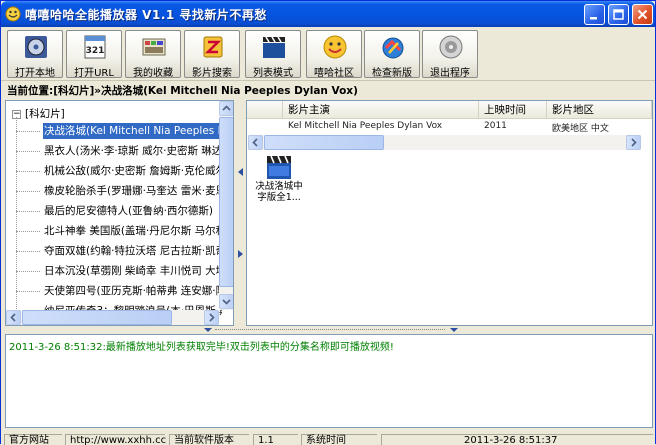 This screenshot has height=445, width=656. What do you see at coordinates (381, 110) in the screenshot?
I see `column-header-cast: 影片主演` at bounding box center [381, 110].